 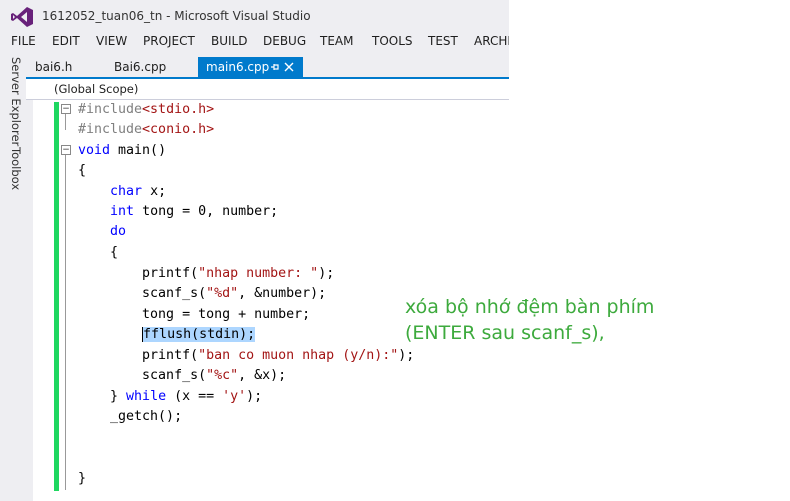 I want to click on code-line-2: #include<conio.h>, so click(x=146, y=129).